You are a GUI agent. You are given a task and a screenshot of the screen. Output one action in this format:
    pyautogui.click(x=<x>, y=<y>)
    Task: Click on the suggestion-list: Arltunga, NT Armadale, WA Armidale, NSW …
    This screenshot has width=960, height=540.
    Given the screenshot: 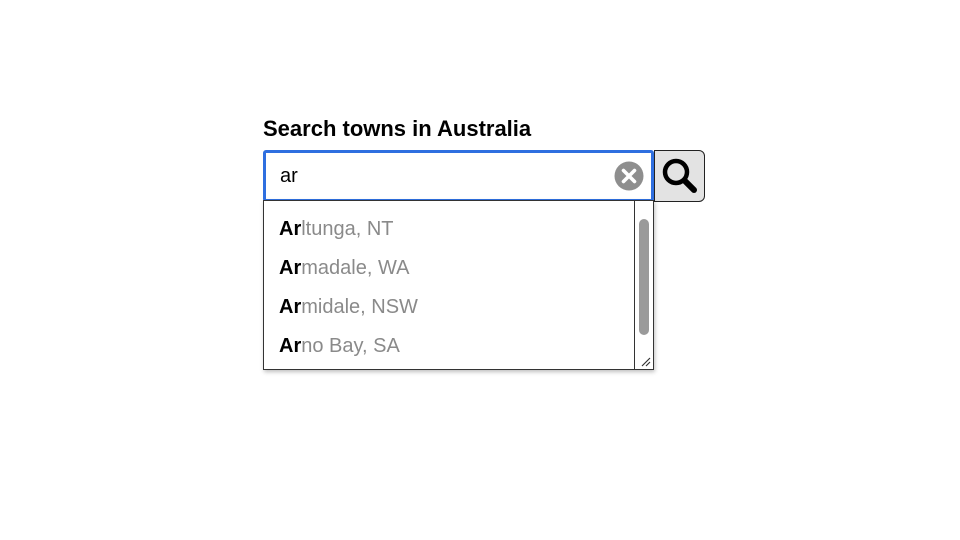 What is the action you would take?
    pyautogui.click(x=348, y=291)
    